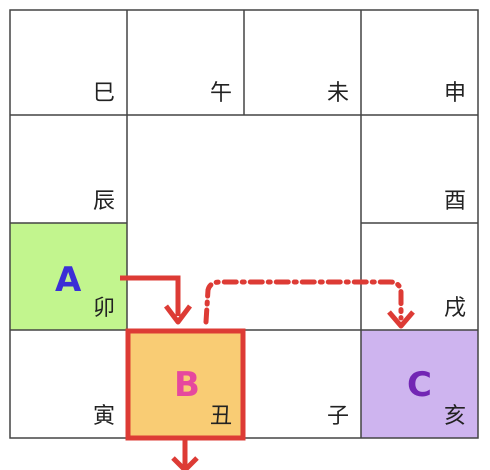 This screenshot has height=470, width=490. I want to click on dotted-arrow-b-to-c, so click(303, 302).